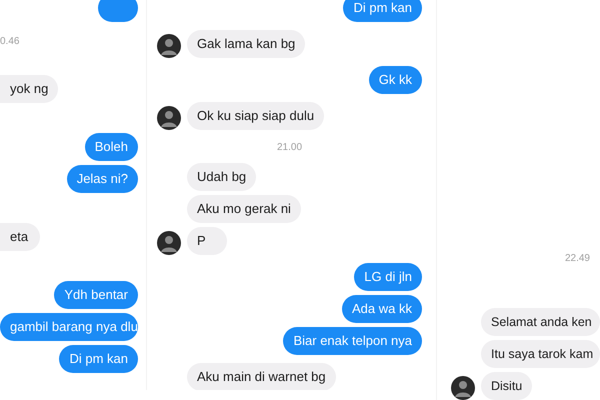  What do you see at coordinates (395, 80) in the screenshot?
I see `sent-message: Gk kk` at bounding box center [395, 80].